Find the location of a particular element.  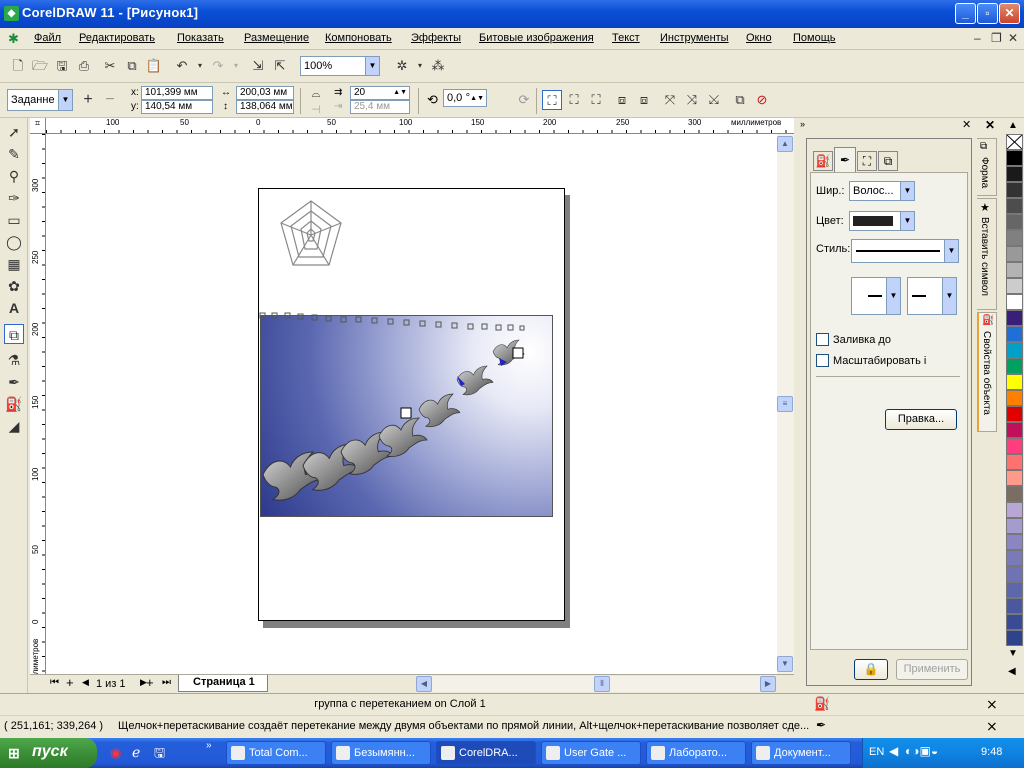

opera-icon: ◉ is located at coordinates (115, 753).